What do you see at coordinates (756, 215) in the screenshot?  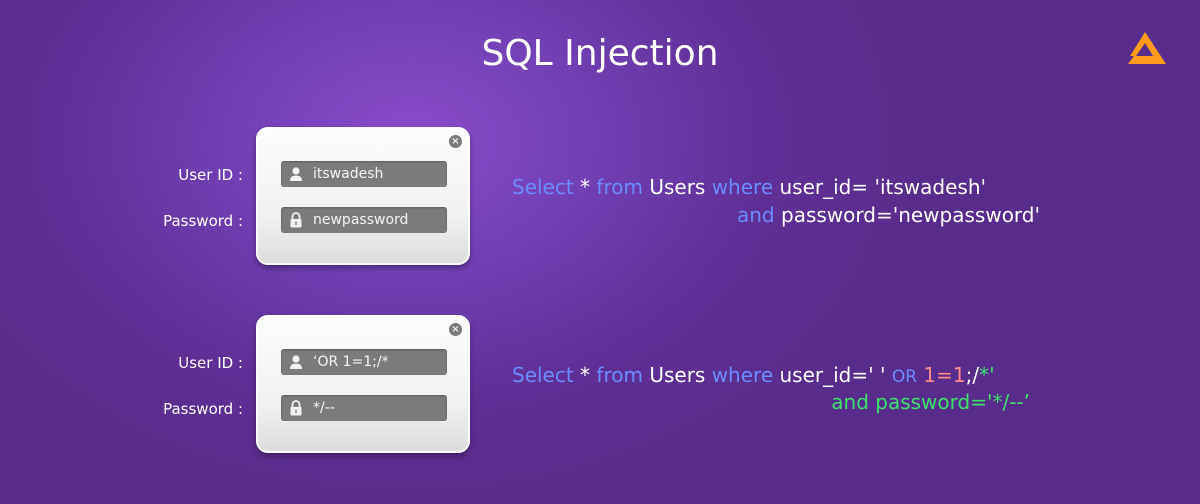 I see `kw-and: and` at bounding box center [756, 215].